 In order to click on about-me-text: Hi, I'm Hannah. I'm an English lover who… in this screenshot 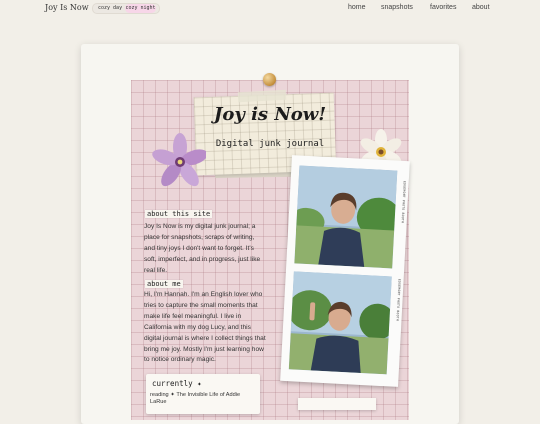, I will do `click(205, 327)`.